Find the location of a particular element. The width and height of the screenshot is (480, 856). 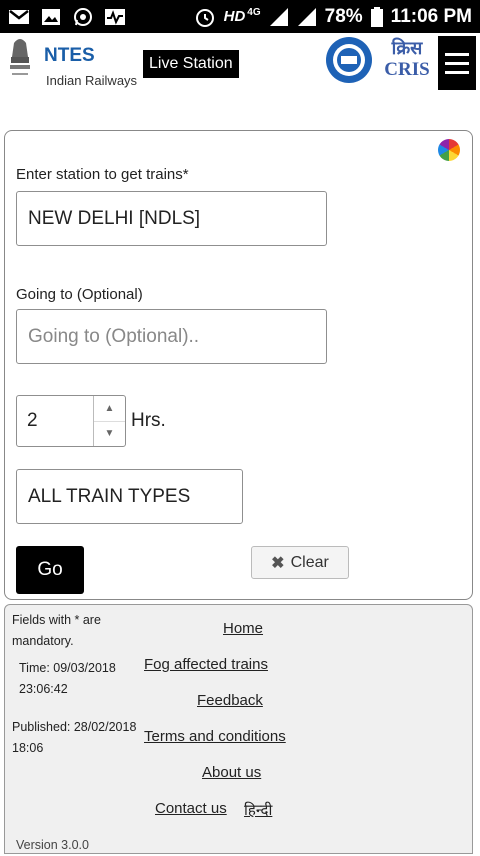

hindi-link: हिन्दी is located at coordinates (258, 810).